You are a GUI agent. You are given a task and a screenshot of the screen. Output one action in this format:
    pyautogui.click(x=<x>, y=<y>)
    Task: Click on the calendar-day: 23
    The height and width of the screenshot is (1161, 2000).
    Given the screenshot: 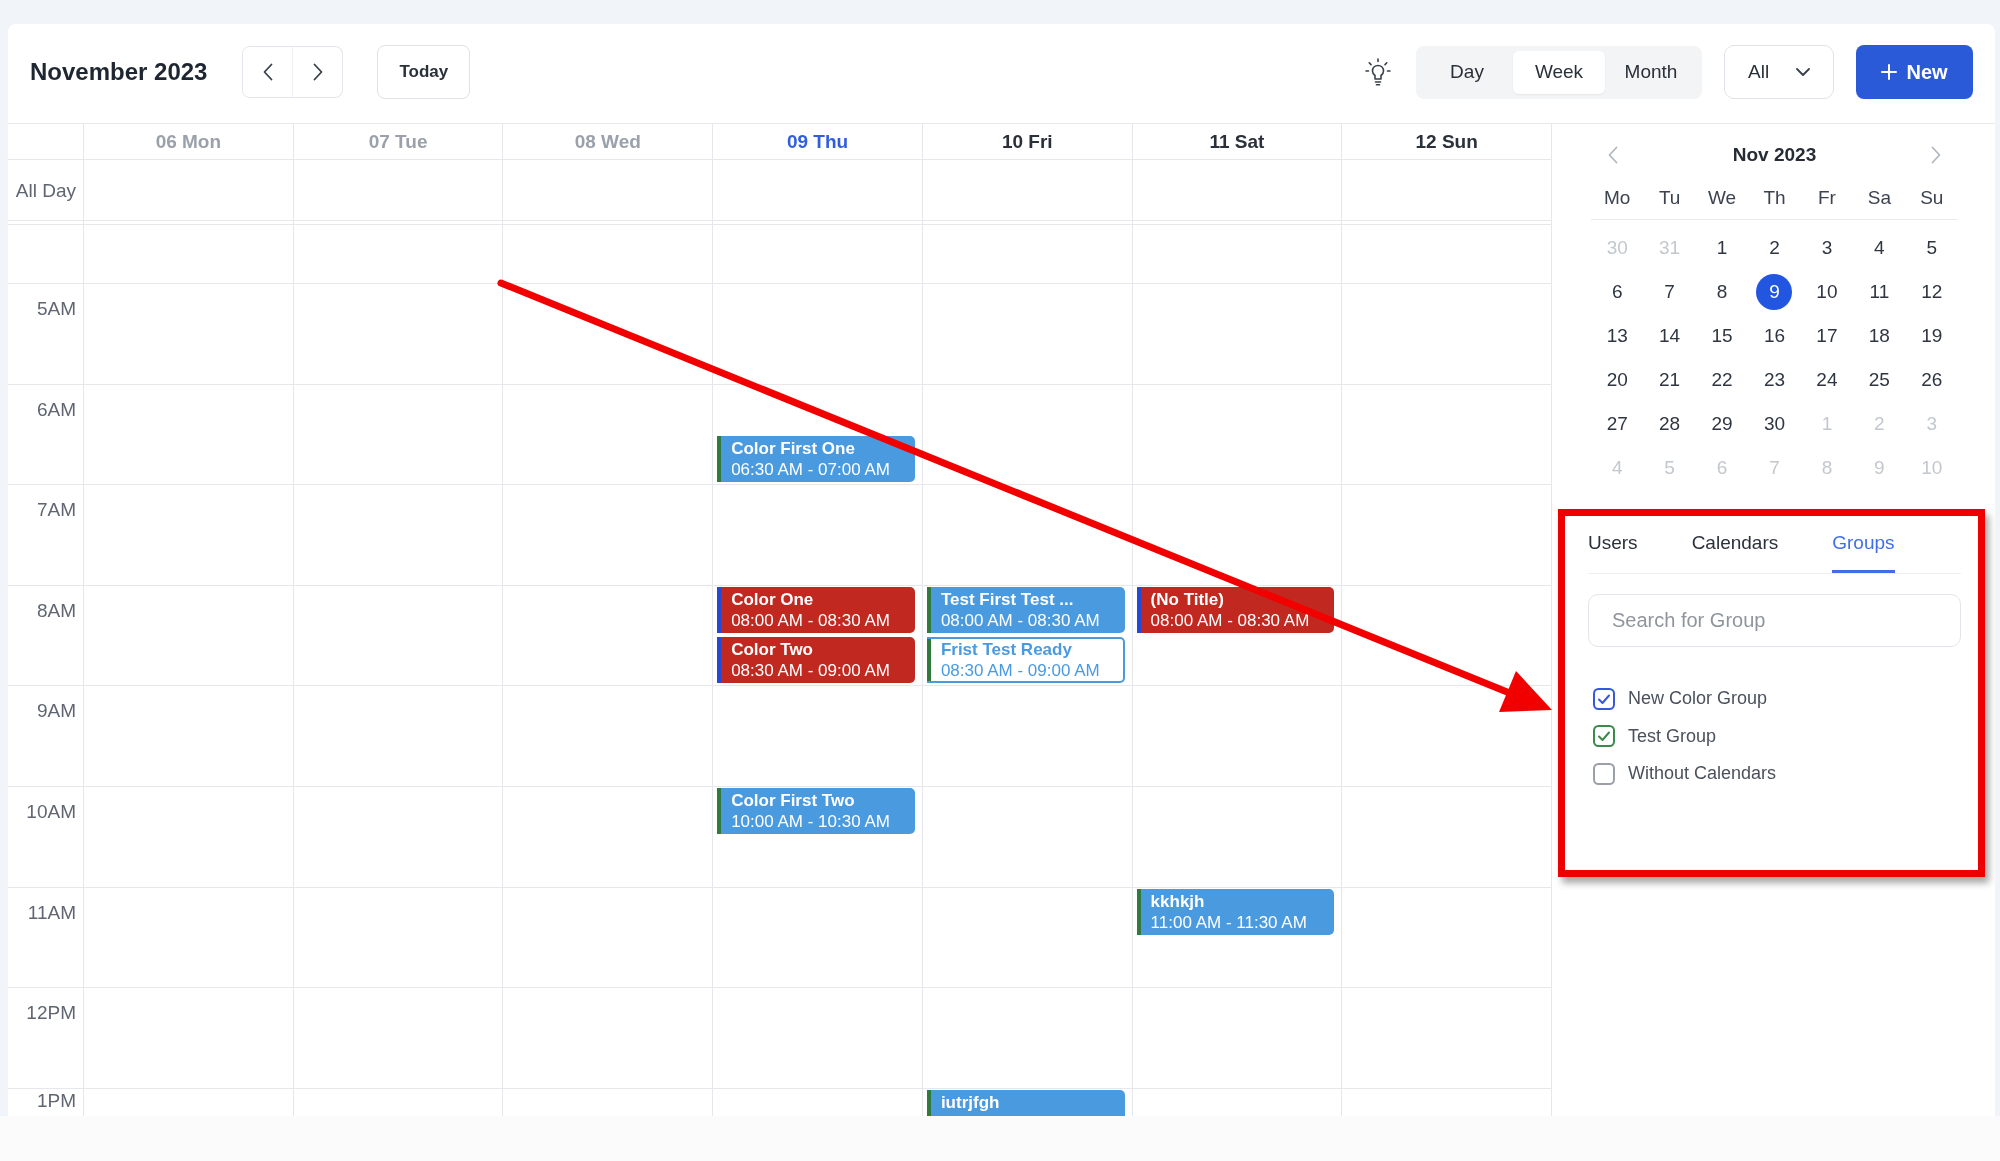 What is the action you would take?
    pyautogui.click(x=1774, y=380)
    